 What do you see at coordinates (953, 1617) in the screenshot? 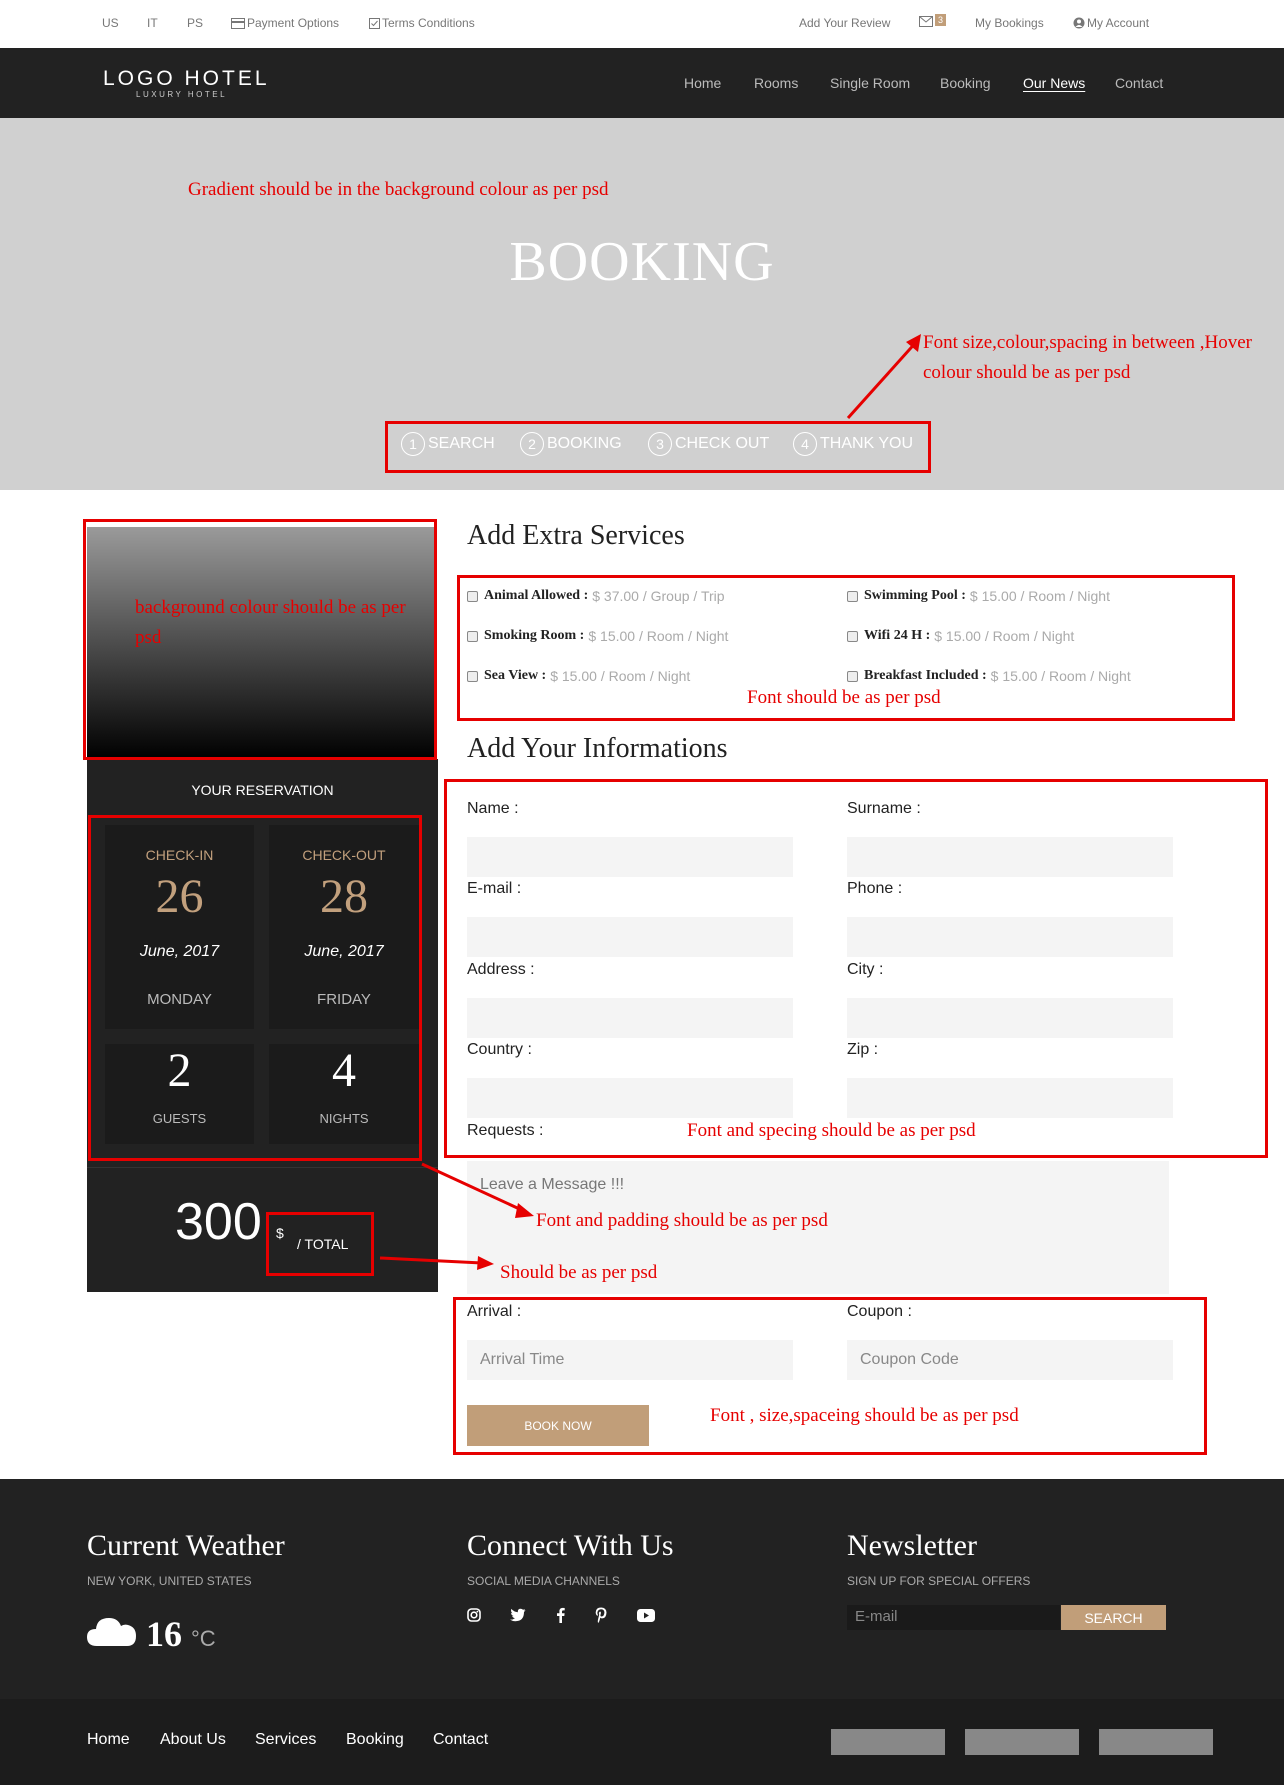
I see `newsletter-email-input: E-mail` at bounding box center [953, 1617].